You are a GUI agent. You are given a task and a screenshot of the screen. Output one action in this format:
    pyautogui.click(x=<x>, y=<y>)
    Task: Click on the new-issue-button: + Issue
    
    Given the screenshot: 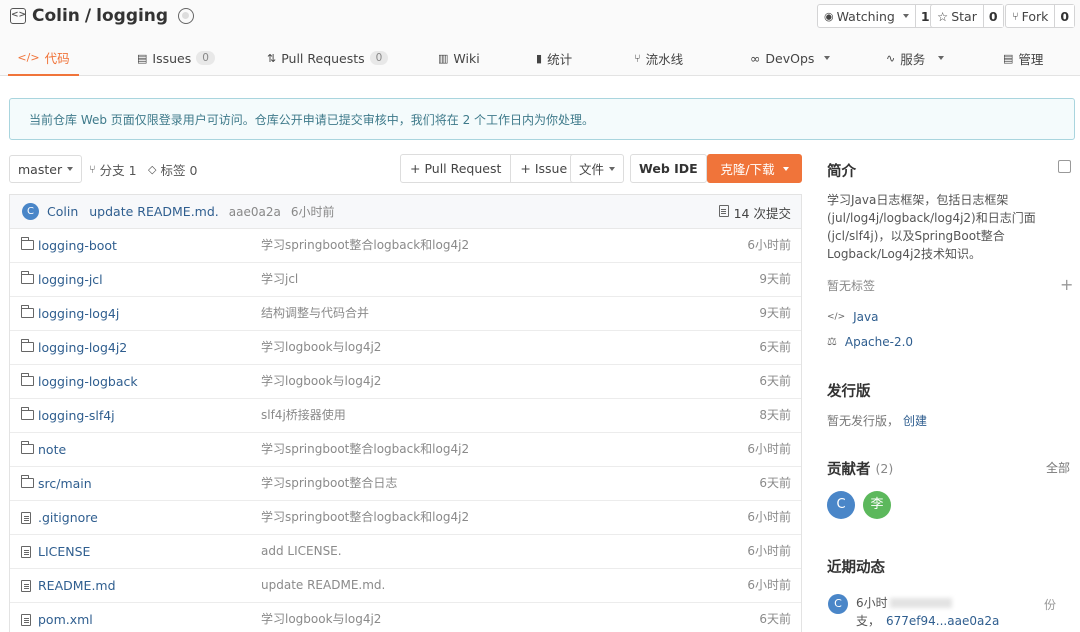 What is the action you would take?
    pyautogui.click(x=543, y=168)
    